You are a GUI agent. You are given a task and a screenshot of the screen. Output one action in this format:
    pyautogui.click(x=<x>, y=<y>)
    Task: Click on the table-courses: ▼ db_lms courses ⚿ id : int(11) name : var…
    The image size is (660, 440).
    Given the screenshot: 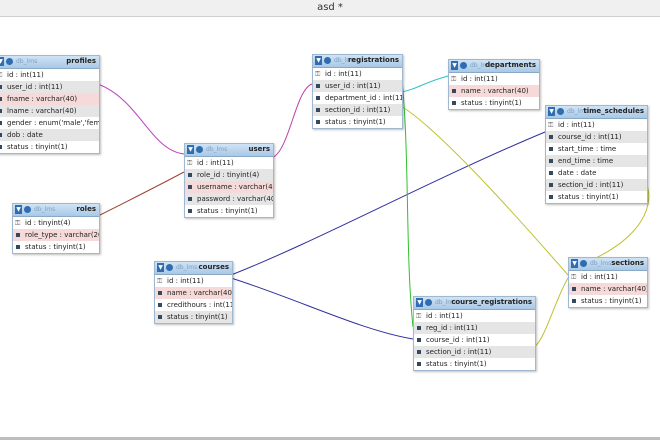 What is the action you would take?
    pyautogui.click(x=193, y=292)
    